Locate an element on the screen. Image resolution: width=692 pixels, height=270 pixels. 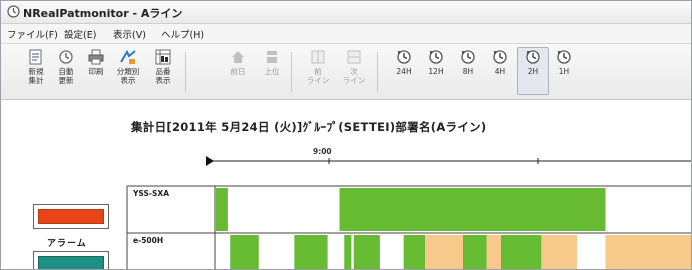
toolbar-button-label: 前 ライン is located at coordinates (318, 76).